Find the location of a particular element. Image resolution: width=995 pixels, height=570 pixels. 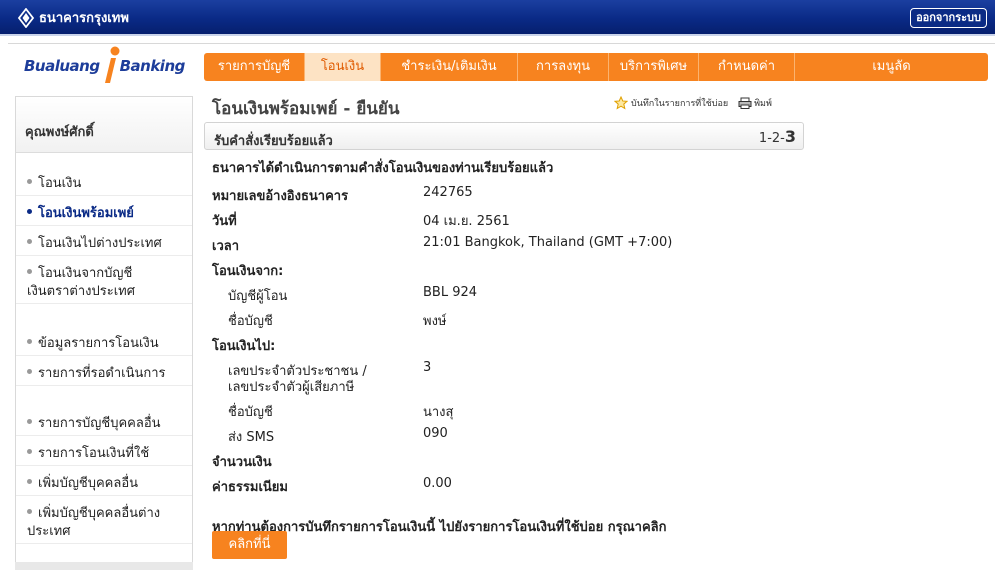

step-label: รับคำสั่งเรียบร้อยแล้ว is located at coordinates (273, 141).